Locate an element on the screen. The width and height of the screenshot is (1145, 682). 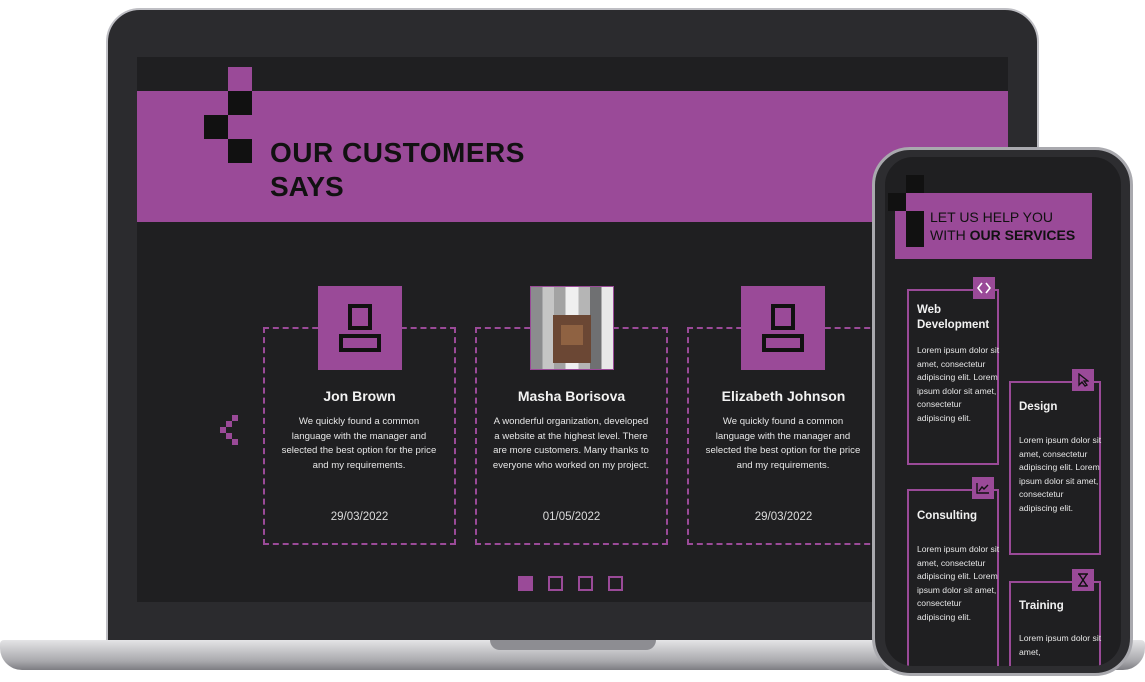
cursor-icon is located at coordinates (1083, 380).